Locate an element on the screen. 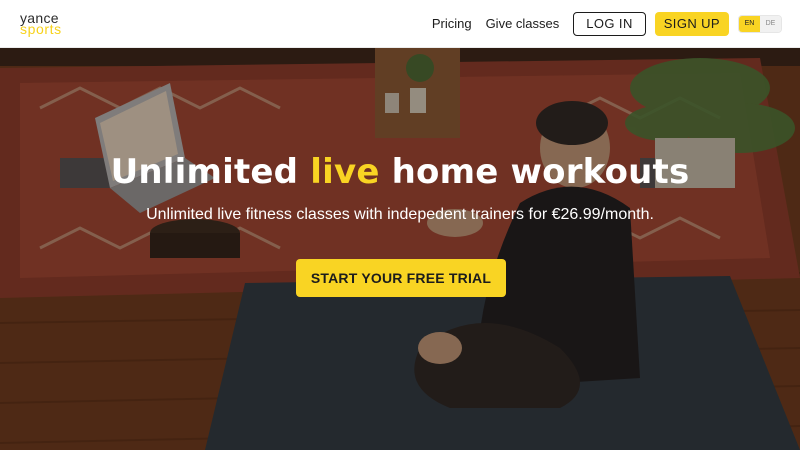 This screenshot has height=450, width=800. start-free-trial-button: START YOUR FREE TRIAL is located at coordinates (401, 278).